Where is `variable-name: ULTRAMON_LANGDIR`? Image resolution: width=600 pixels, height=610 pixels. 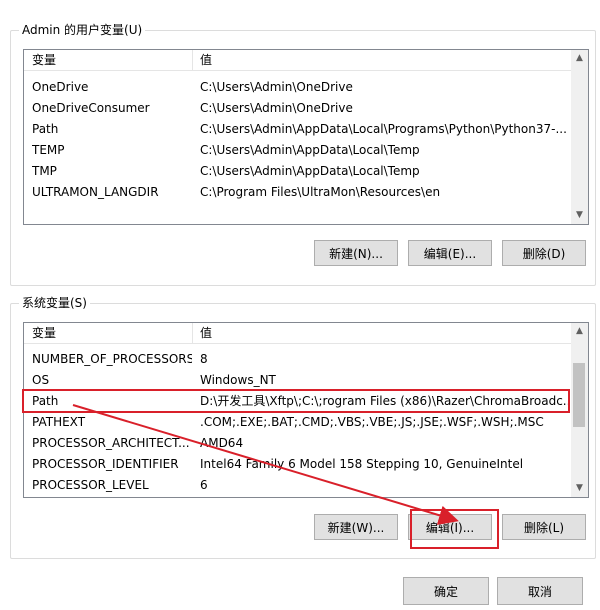
variable-name: ULTRAMON_LANGDIR is located at coordinates (95, 192).